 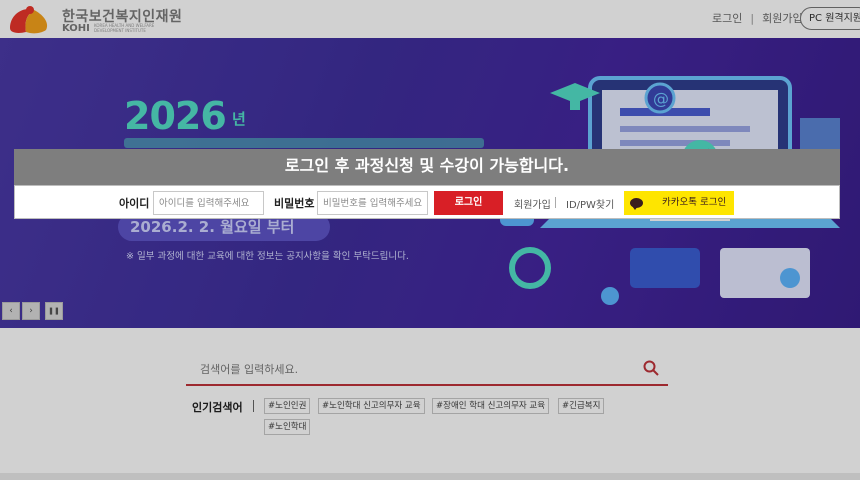 I want to click on banner-date: 2026.2. 2. 월요일 부터, so click(x=212, y=227).